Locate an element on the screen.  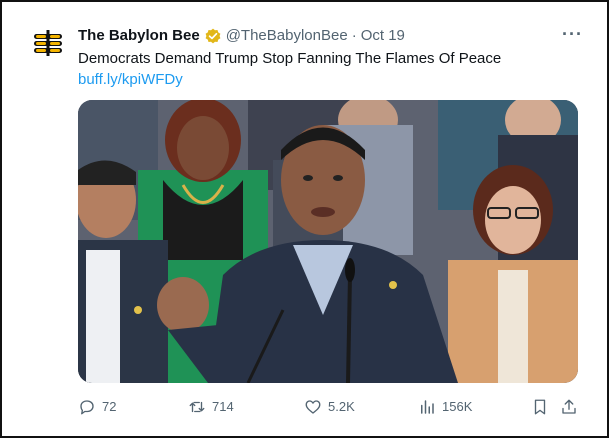
retweet-icon is located at coordinates (197, 407).